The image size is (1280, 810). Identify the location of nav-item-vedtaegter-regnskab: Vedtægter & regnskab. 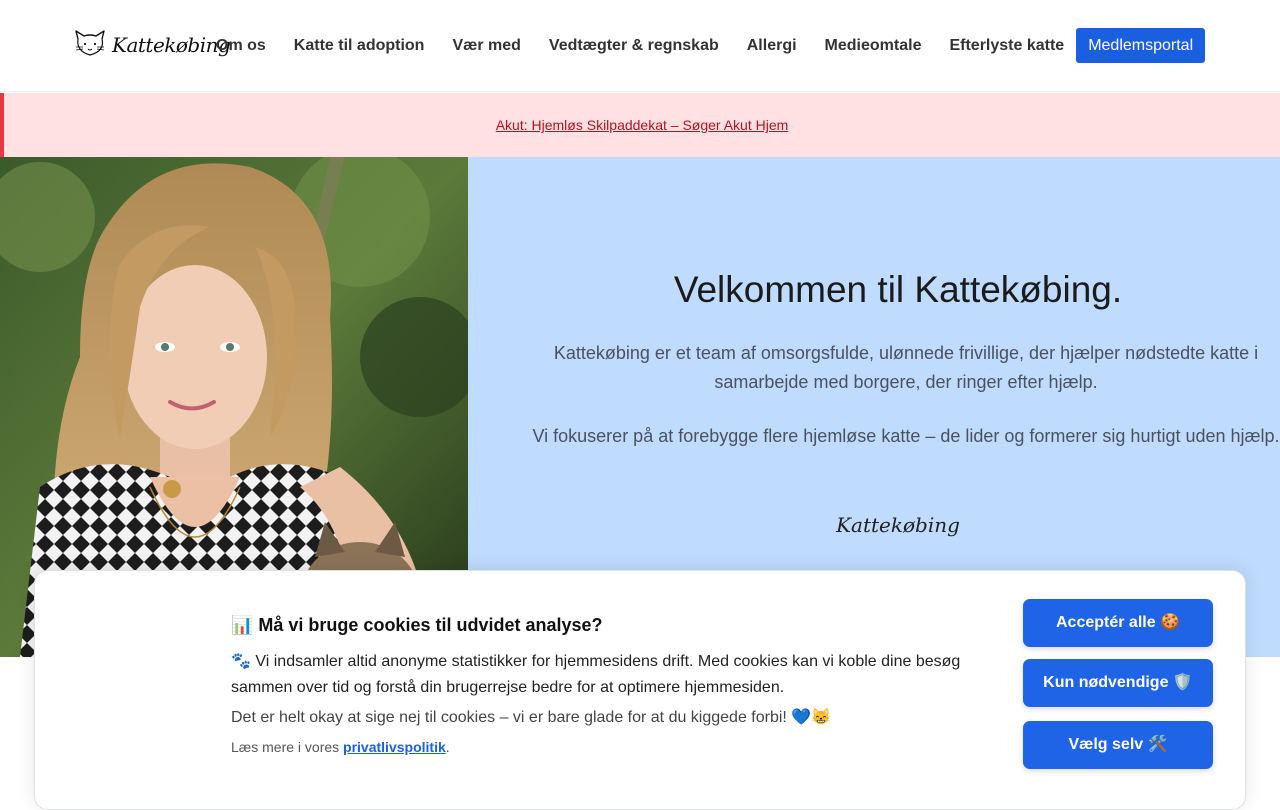
(634, 46).